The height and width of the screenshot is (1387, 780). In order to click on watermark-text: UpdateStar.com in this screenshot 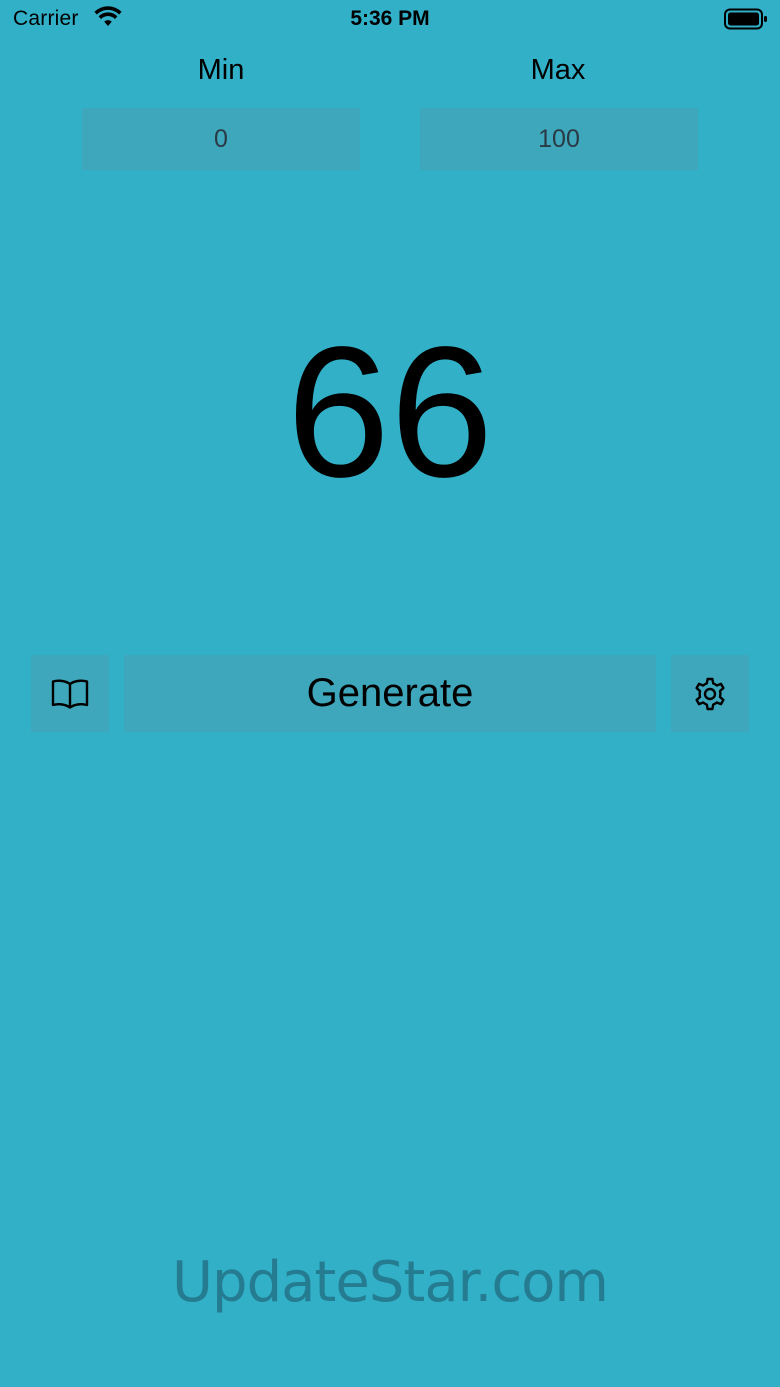, I will do `click(390, 1282)`.